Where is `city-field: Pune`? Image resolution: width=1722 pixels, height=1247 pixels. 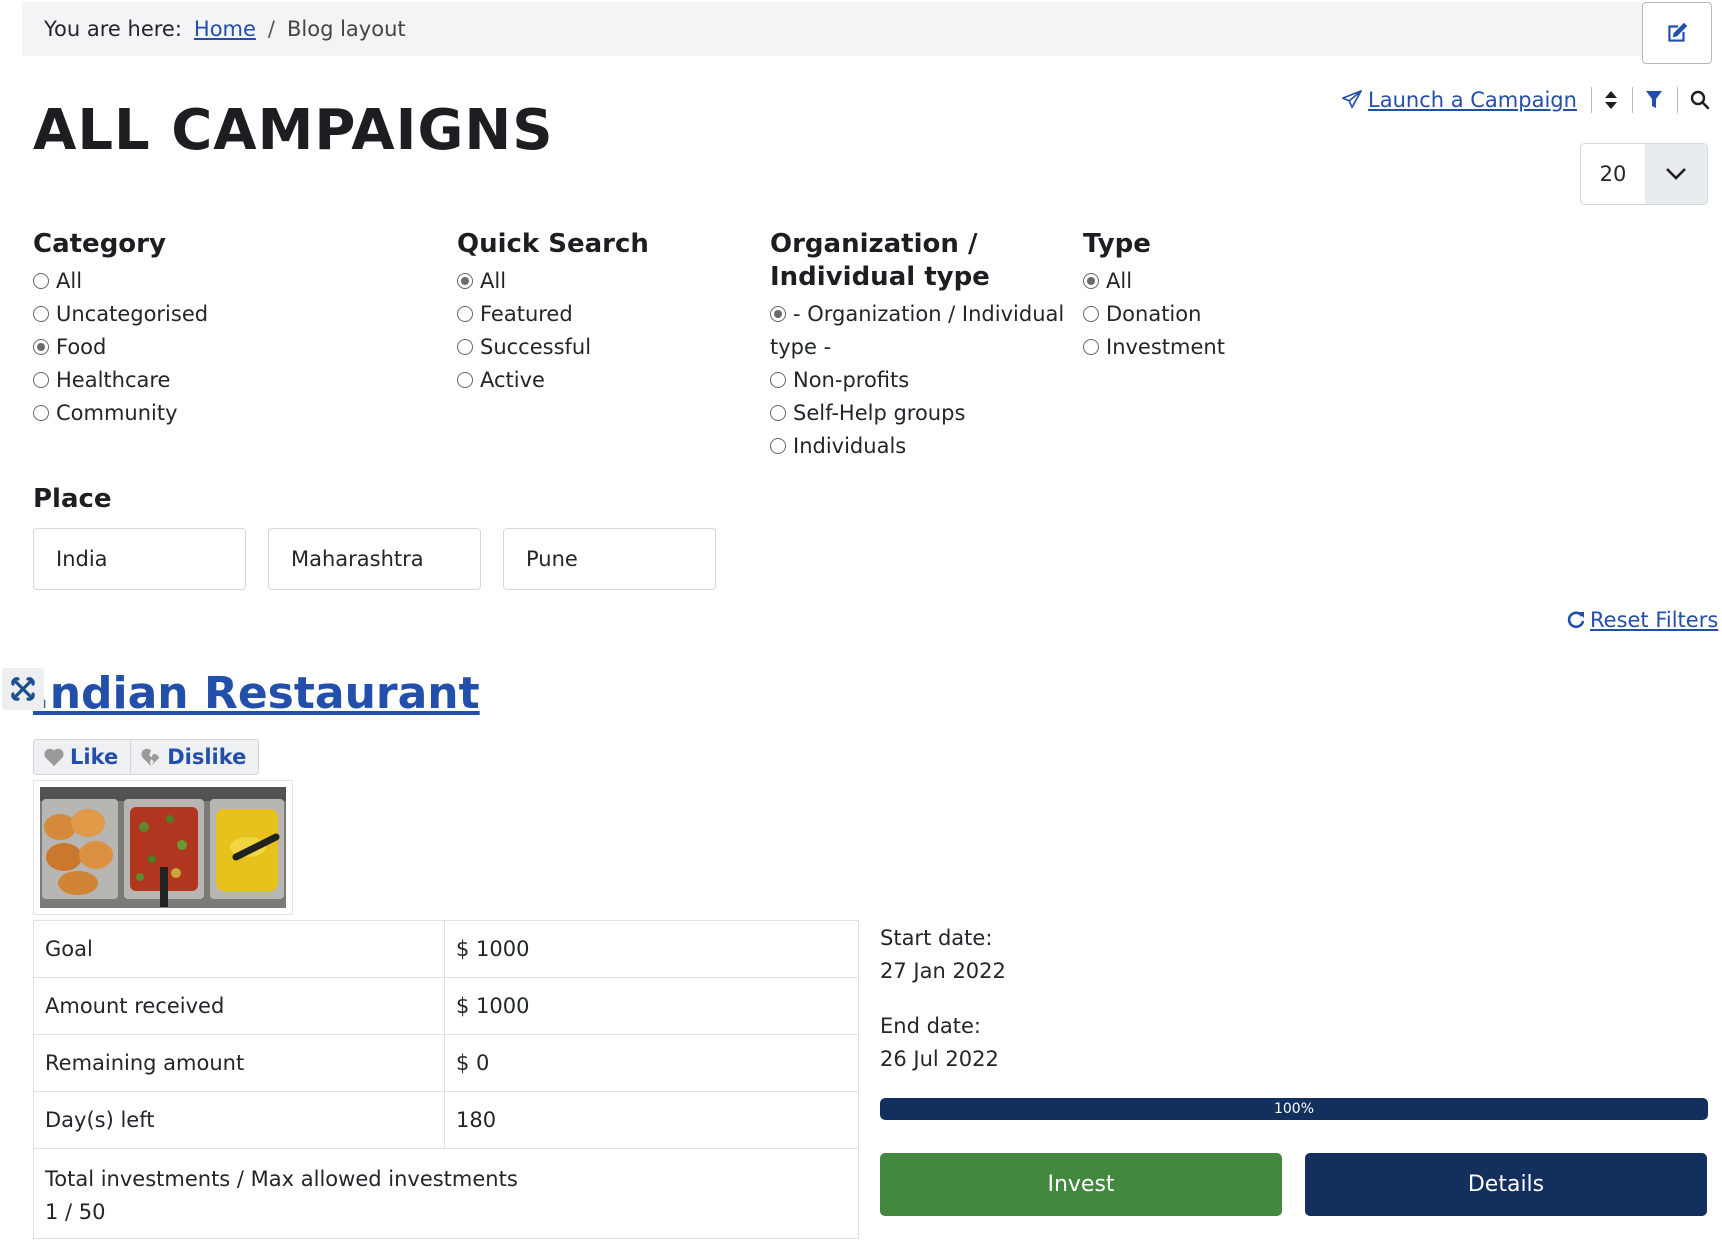 city-field: Pune is located at coordinates (609, 559).